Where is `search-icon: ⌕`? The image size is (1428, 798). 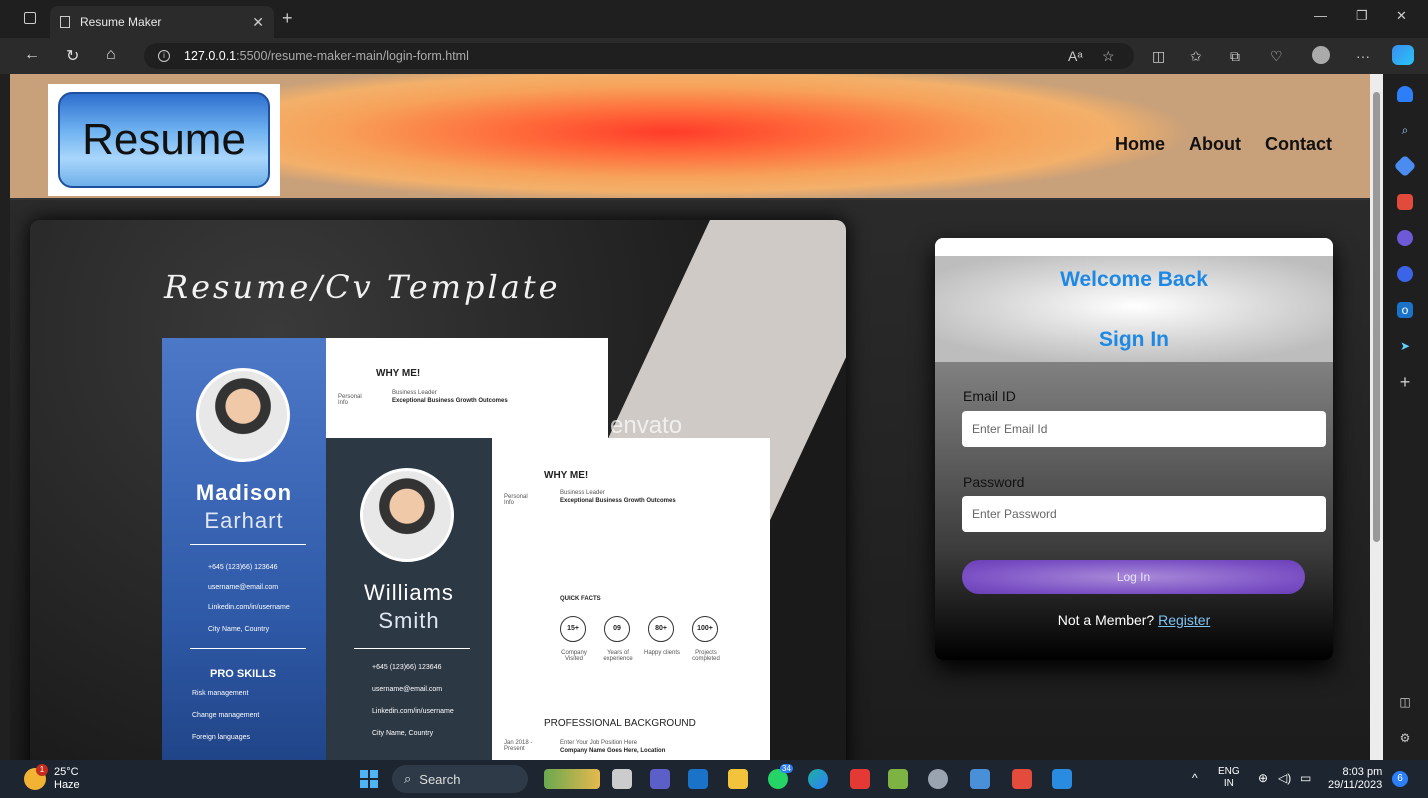 search-icon: ⌕ is located at coordinates (1405, 130).